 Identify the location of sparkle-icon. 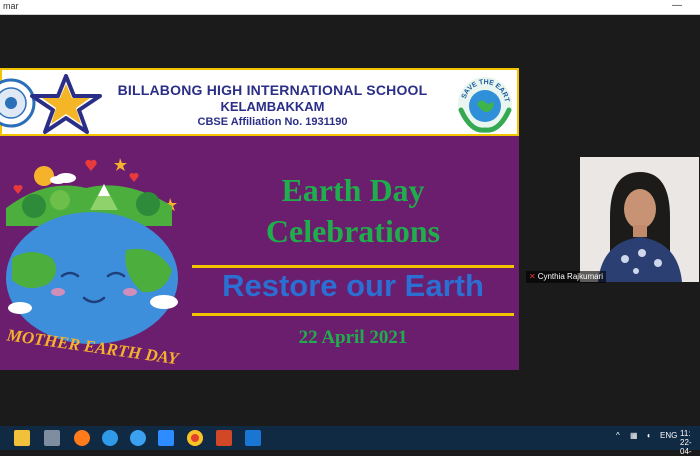
(120, 164).